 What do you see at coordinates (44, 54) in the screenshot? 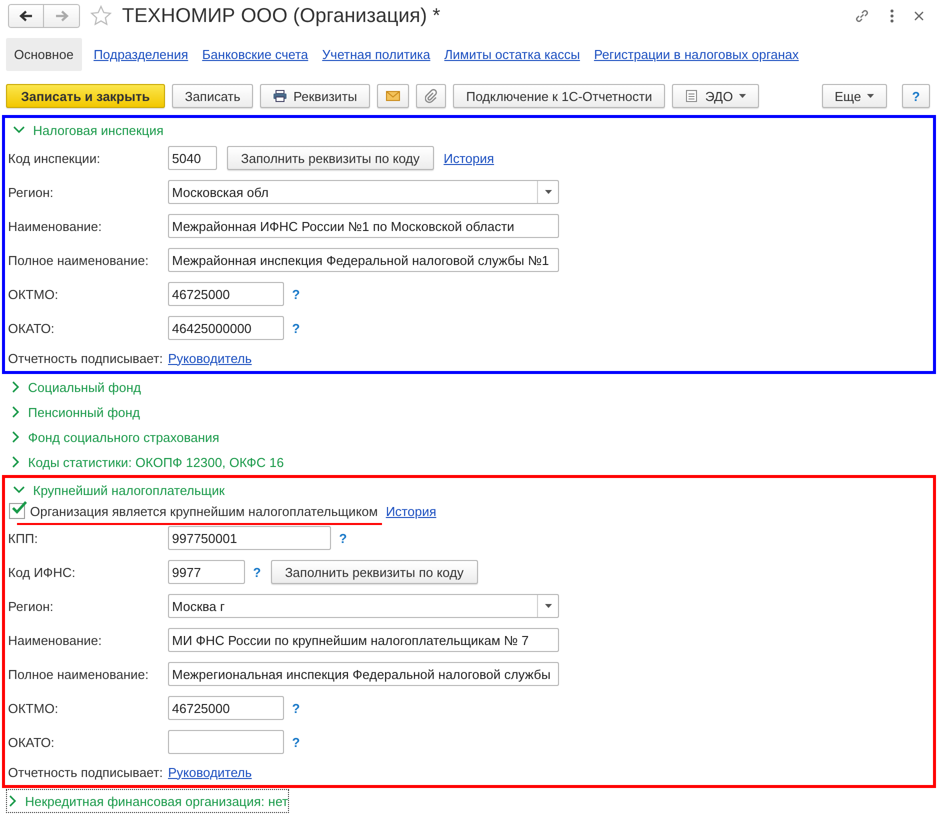
I see `tab: Основное` at bounding box center [44, 54].